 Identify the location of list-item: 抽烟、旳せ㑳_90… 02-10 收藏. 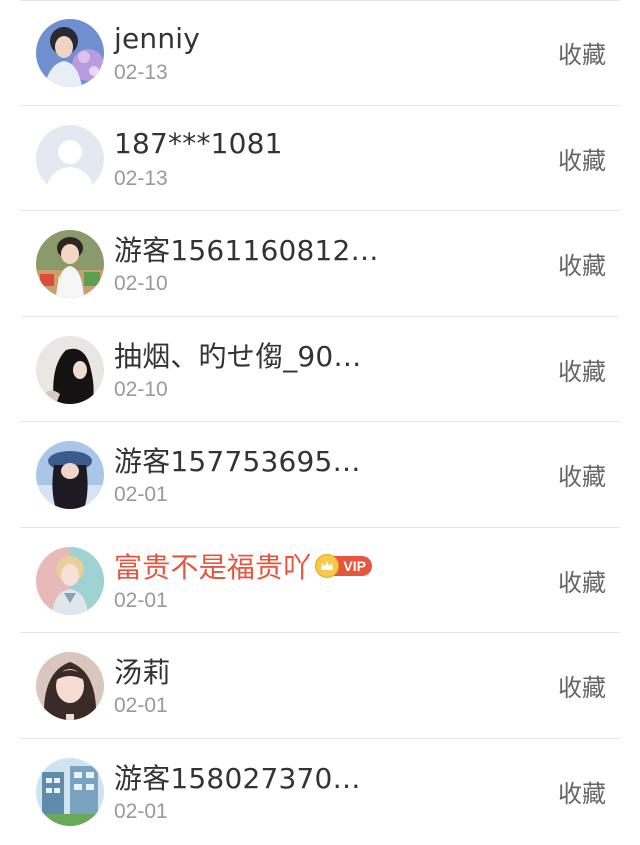
(320, 370).